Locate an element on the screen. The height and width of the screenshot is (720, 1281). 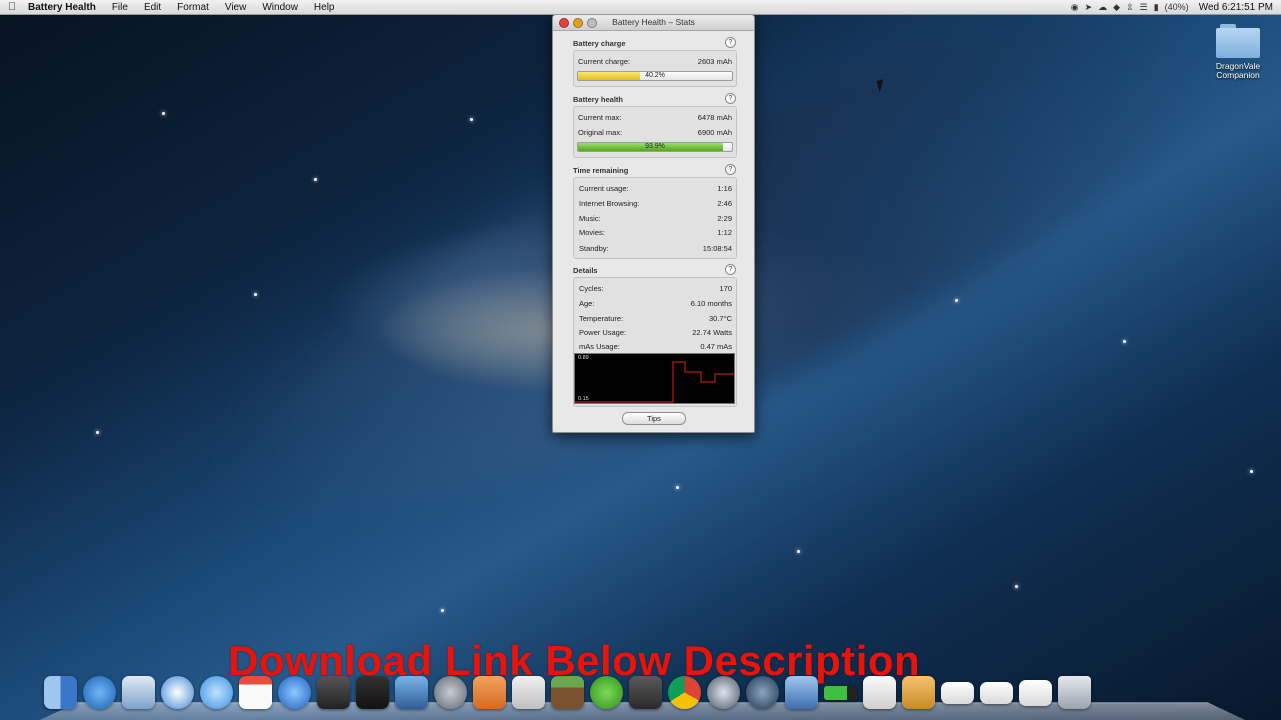
wifi-icon: ☰ is located at coordinates (1144, 7).